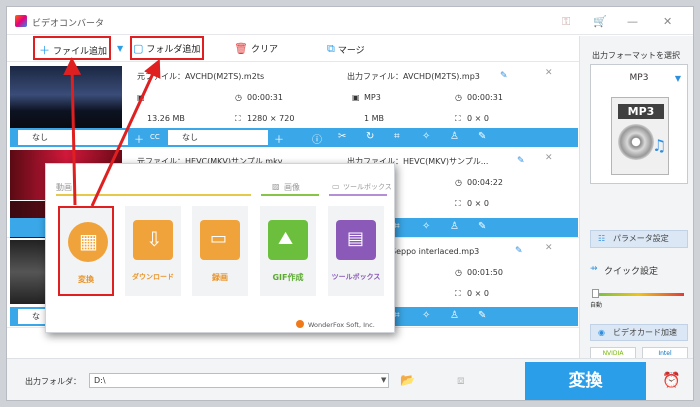 The image size is (700, 407). What do you see at coordinates (220, 277) in the screenshot?
I see `record-tile-label: 録画` at bounding box center [220, 277].